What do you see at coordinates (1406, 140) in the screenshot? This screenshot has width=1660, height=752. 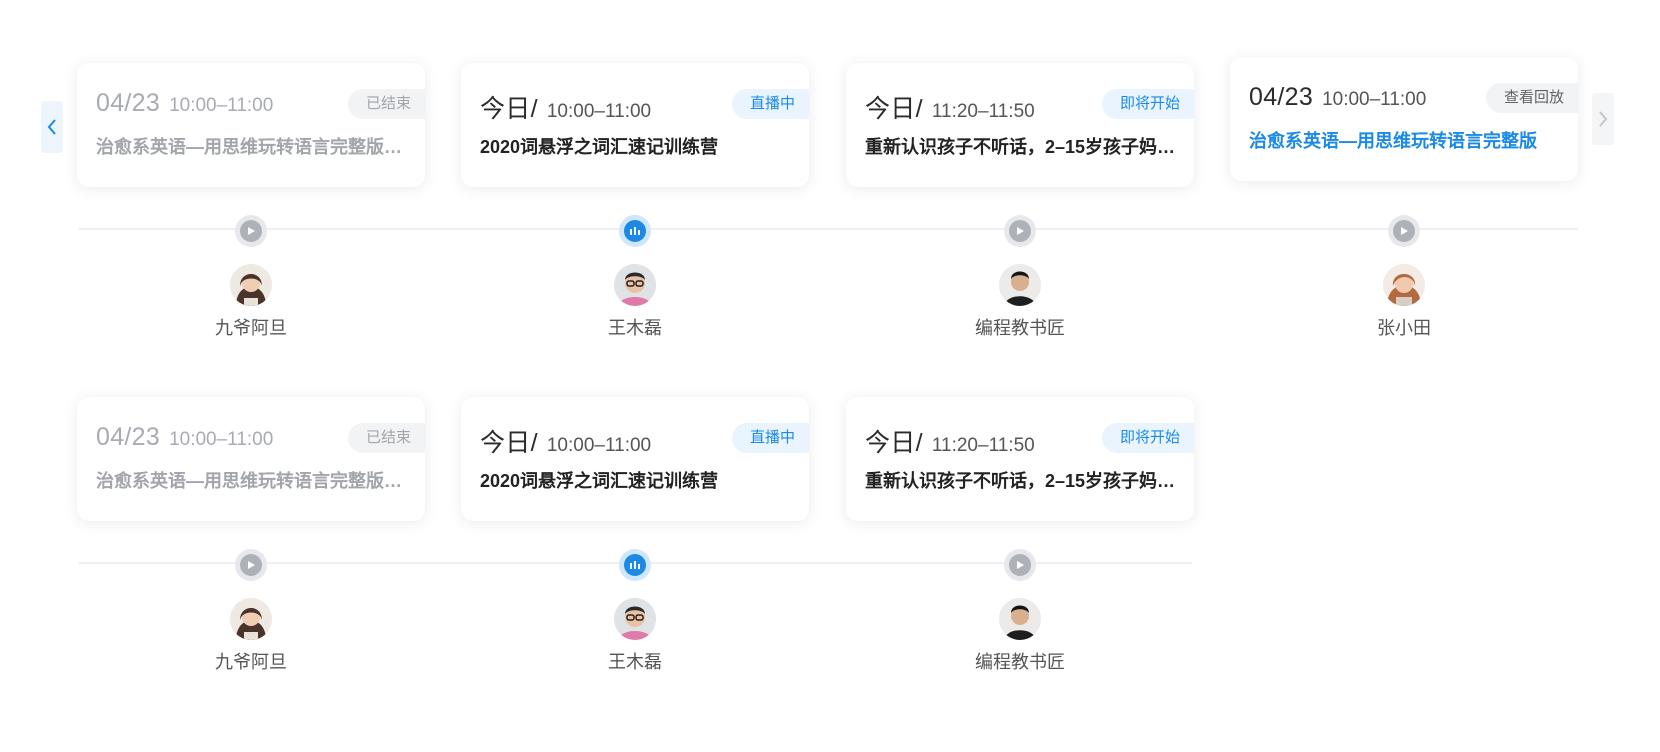 I see `session-title-link: 治愈系英语—用思维玩转语言完整版` at bounding box center [1406, 140].